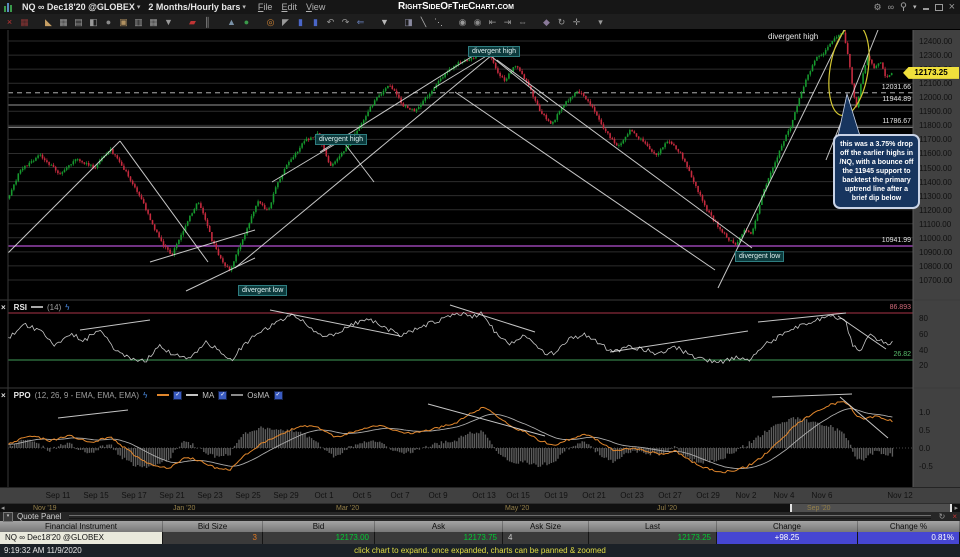 The width and height of the screenshot is (960, 557). Describe the element at coordinates (546, 538) in the screenshot. I see `quote-cell-ask-size: 4` at that location.